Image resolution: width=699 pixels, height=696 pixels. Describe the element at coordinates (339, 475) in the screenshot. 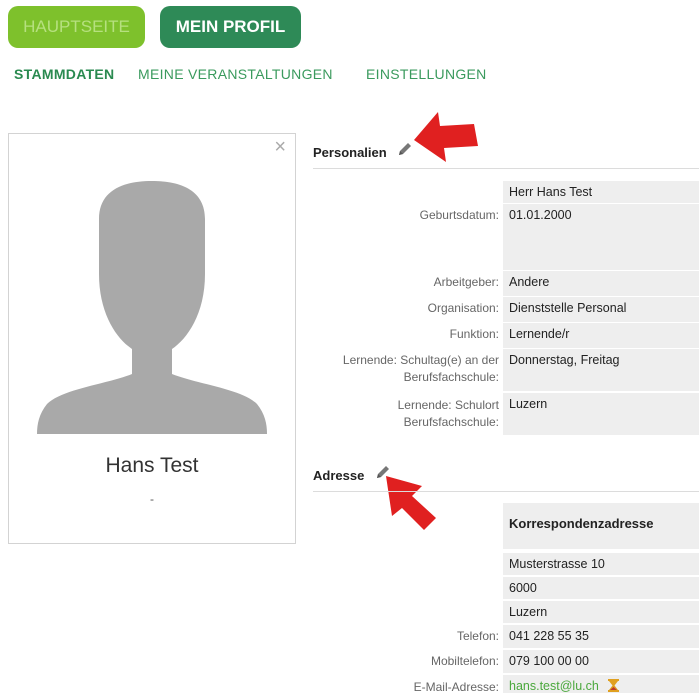

I see `adresse-title: Adresse` at that location.